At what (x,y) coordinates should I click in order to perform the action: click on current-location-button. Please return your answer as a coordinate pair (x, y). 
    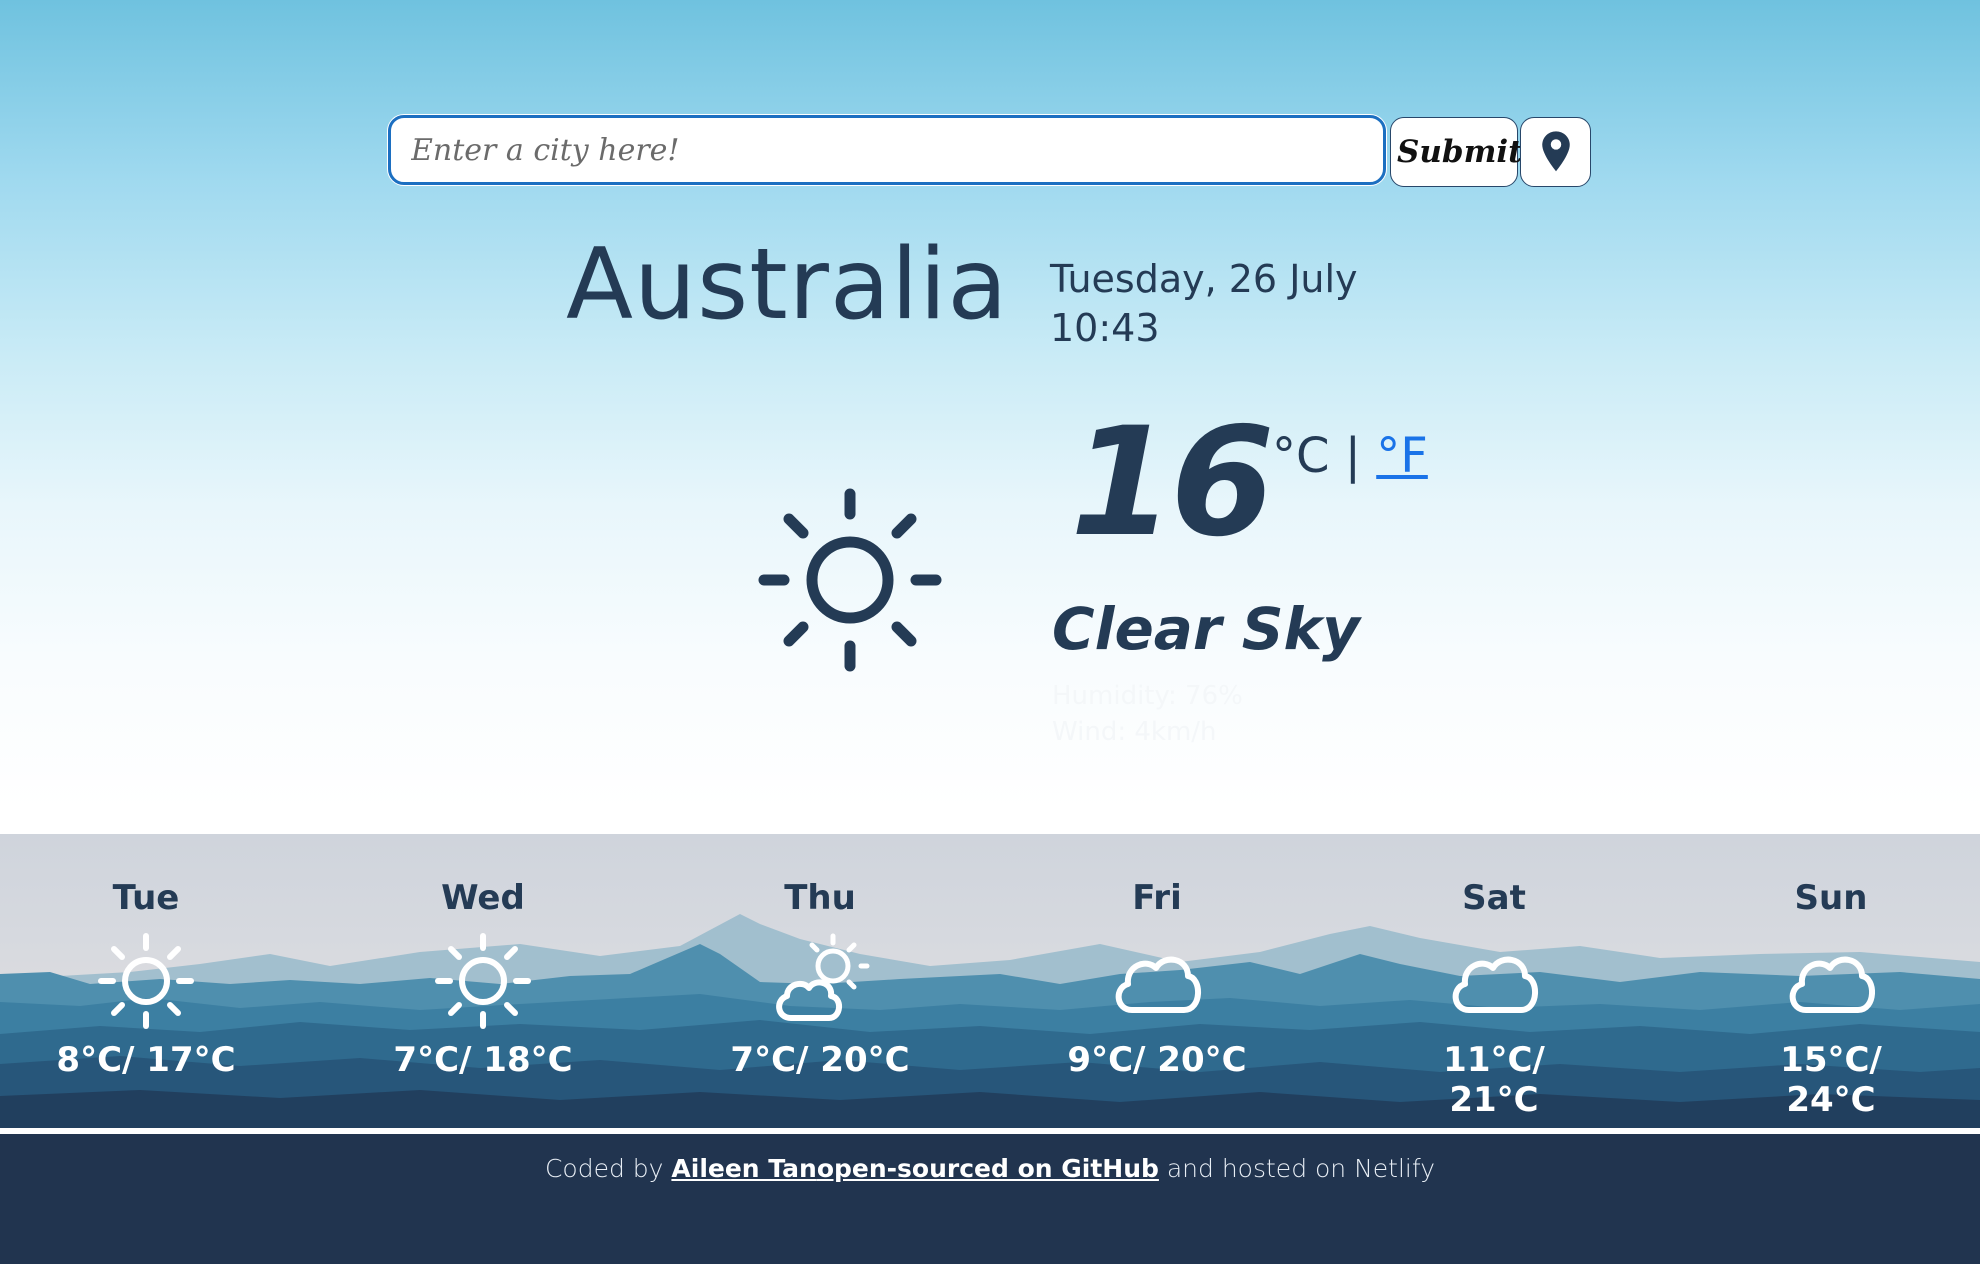
    Looking at the image, I should click on (1555, 152).